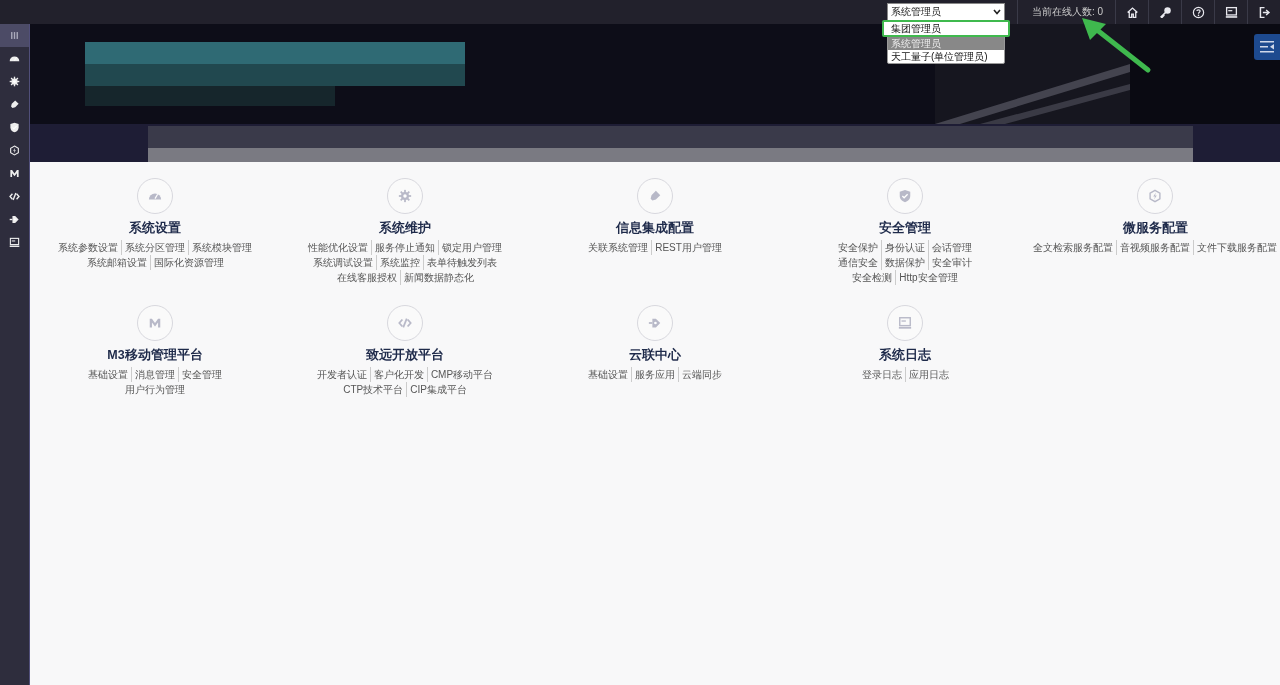  What do you see at coordinates (928, 277) in the screenshot?
I see `module-link: Http安全管理` at bounding box center [928, 277].